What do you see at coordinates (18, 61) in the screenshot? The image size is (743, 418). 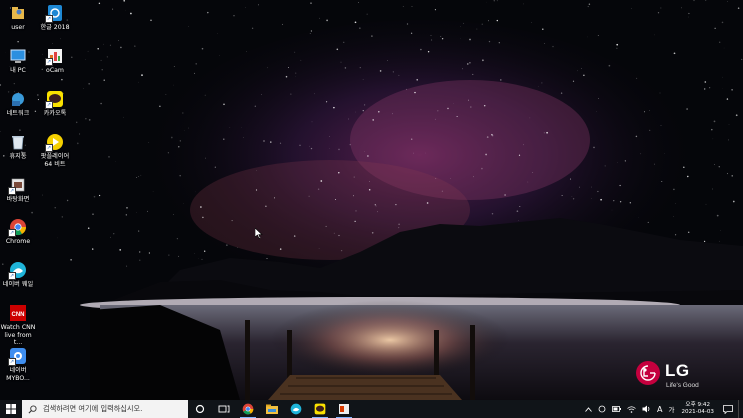 I see `desktop-icon-this-pc: 내 PC` at bounding box center [18, 61].